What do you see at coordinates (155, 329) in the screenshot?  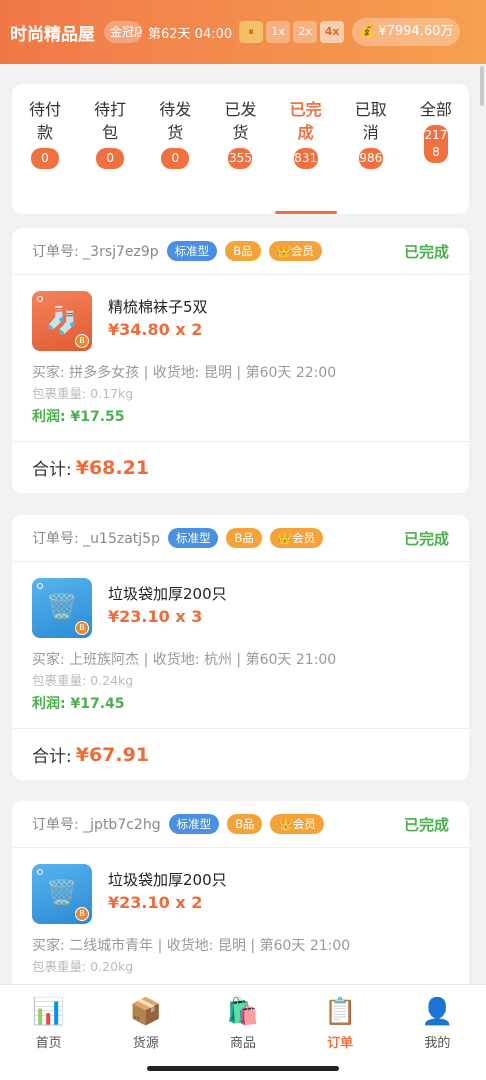 I see `product-price-qty: ¥34.80 x 2` at bounding box center [155, 329].